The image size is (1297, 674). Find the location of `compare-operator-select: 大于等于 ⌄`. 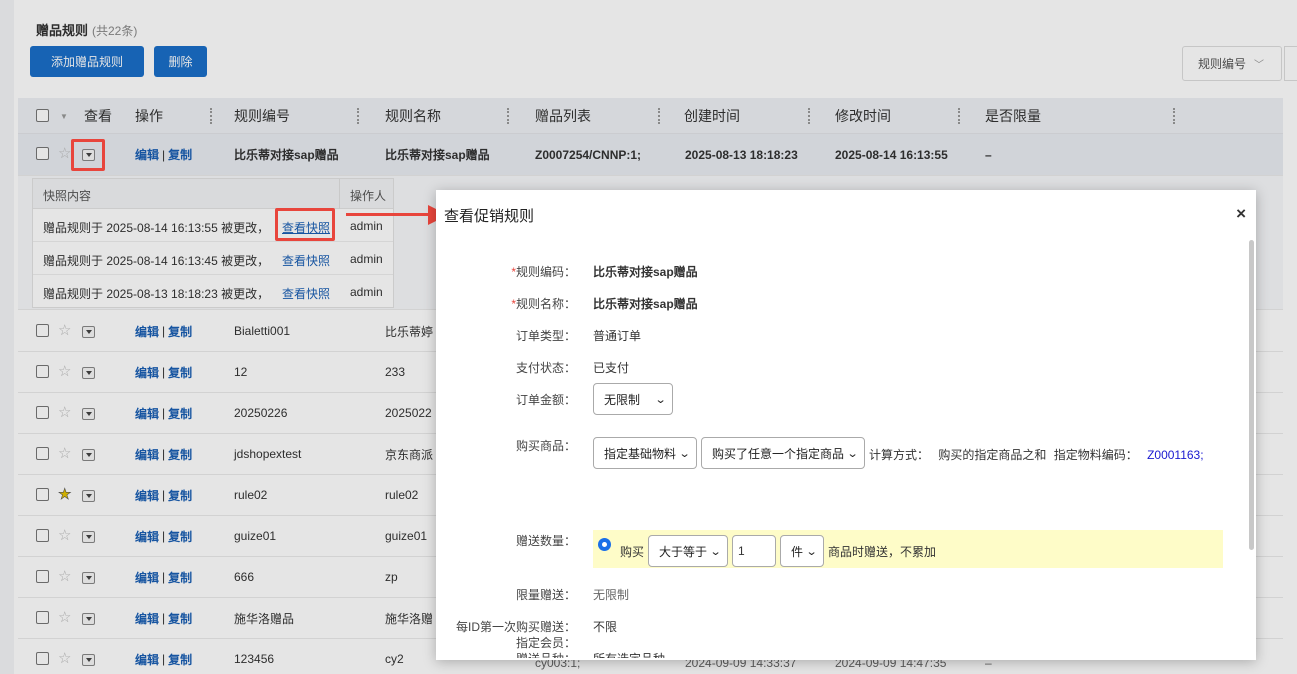

compare-operator-select: 大于等于 ⌄ is located at coordinates (688, 551).